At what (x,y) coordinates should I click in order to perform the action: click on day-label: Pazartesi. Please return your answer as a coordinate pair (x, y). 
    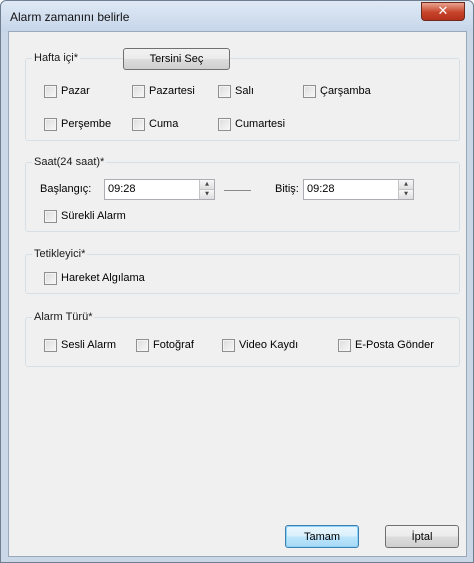
    Looking at the image, I should click on (172, 91).